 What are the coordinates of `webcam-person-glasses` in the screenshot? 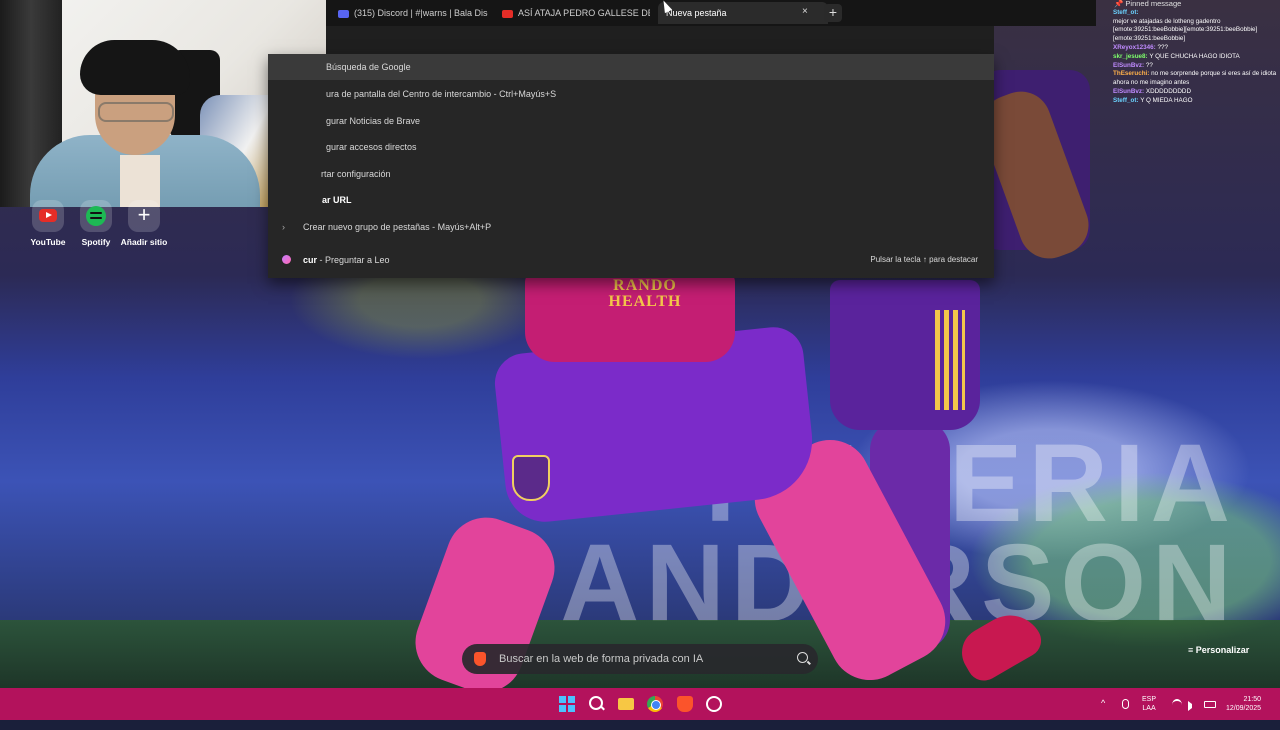 It's located at (136, 112).